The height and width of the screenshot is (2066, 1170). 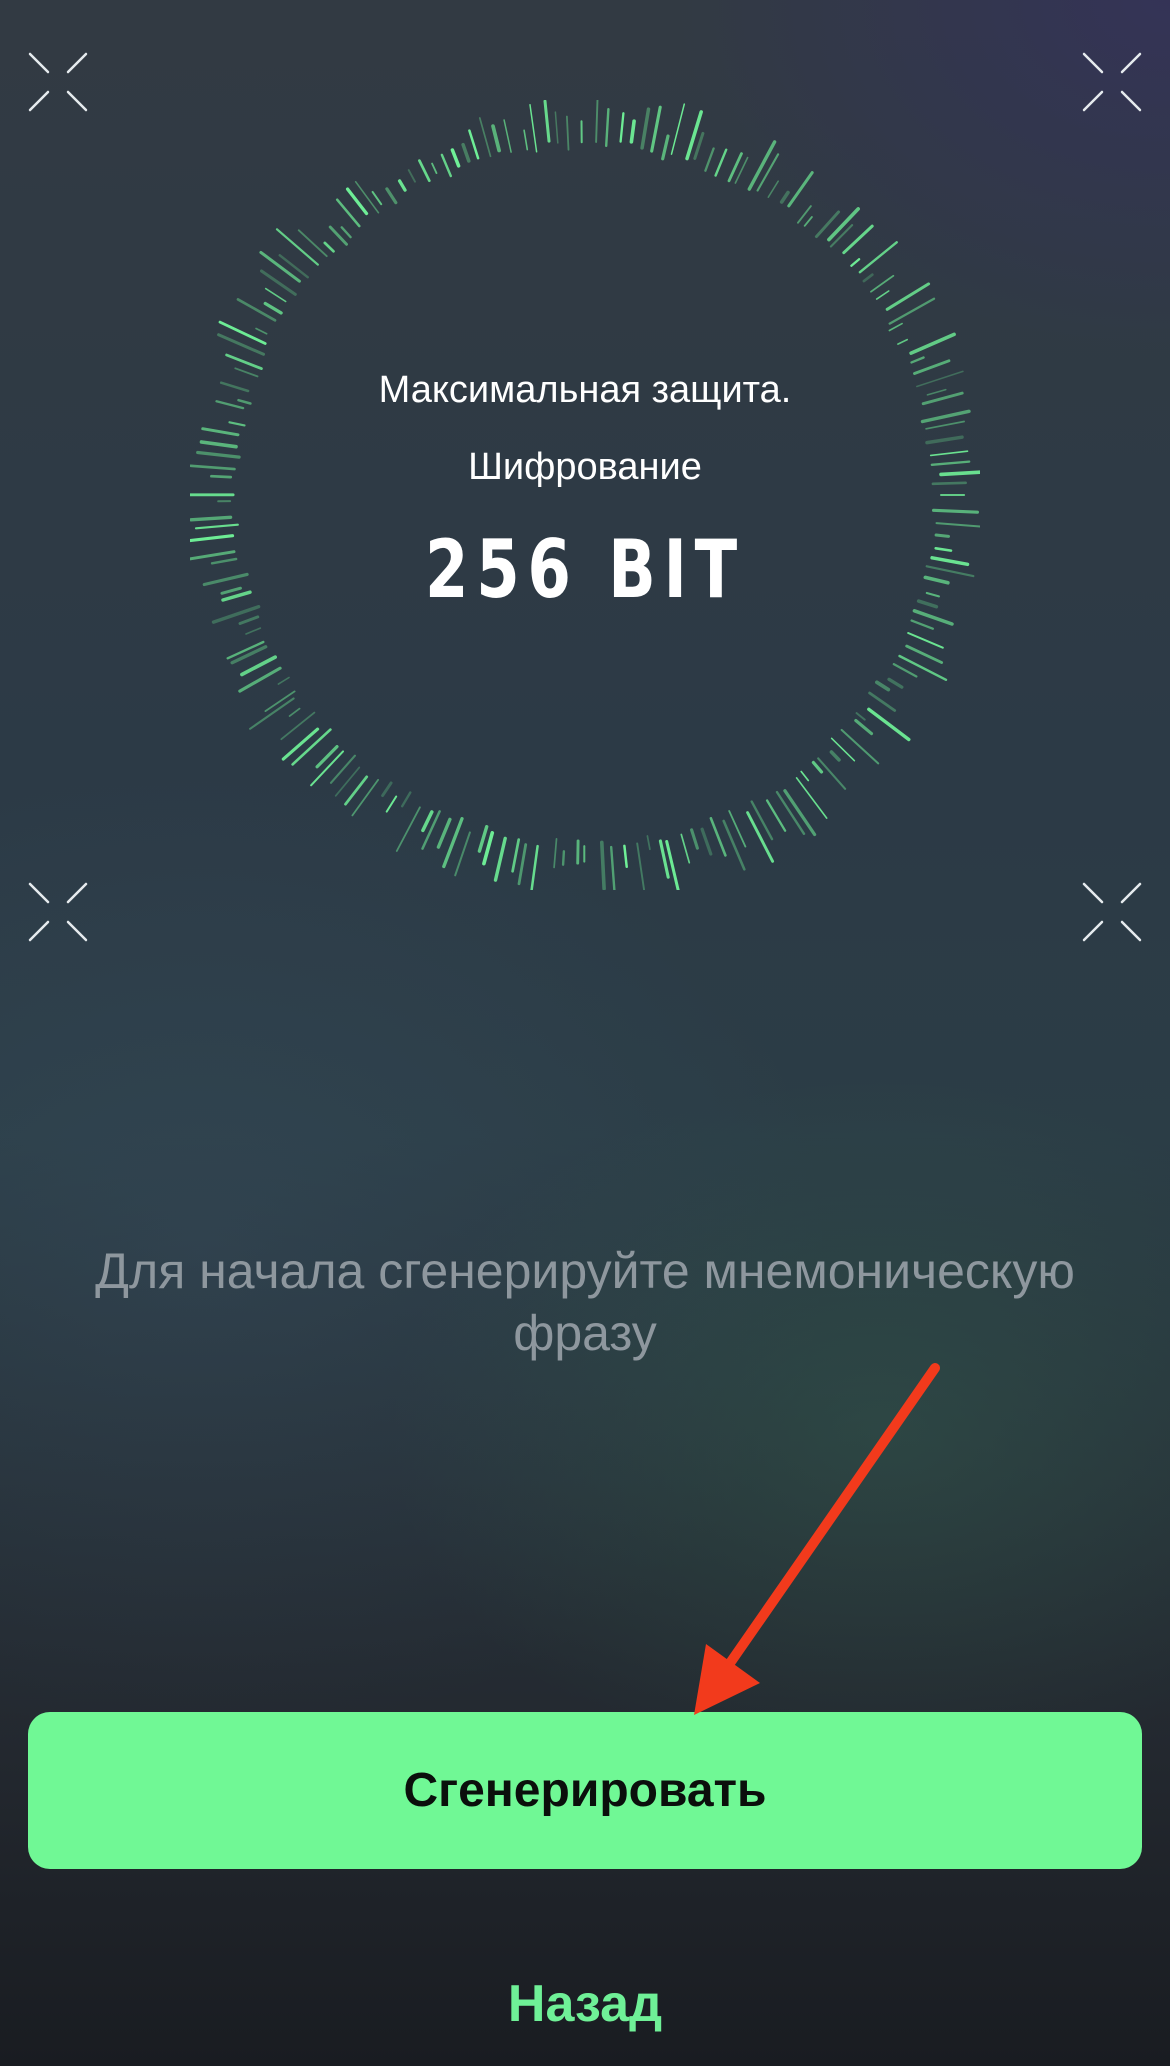 I want to click on bottom-right-focus-corner-icon, so click(x=1112, y=912).